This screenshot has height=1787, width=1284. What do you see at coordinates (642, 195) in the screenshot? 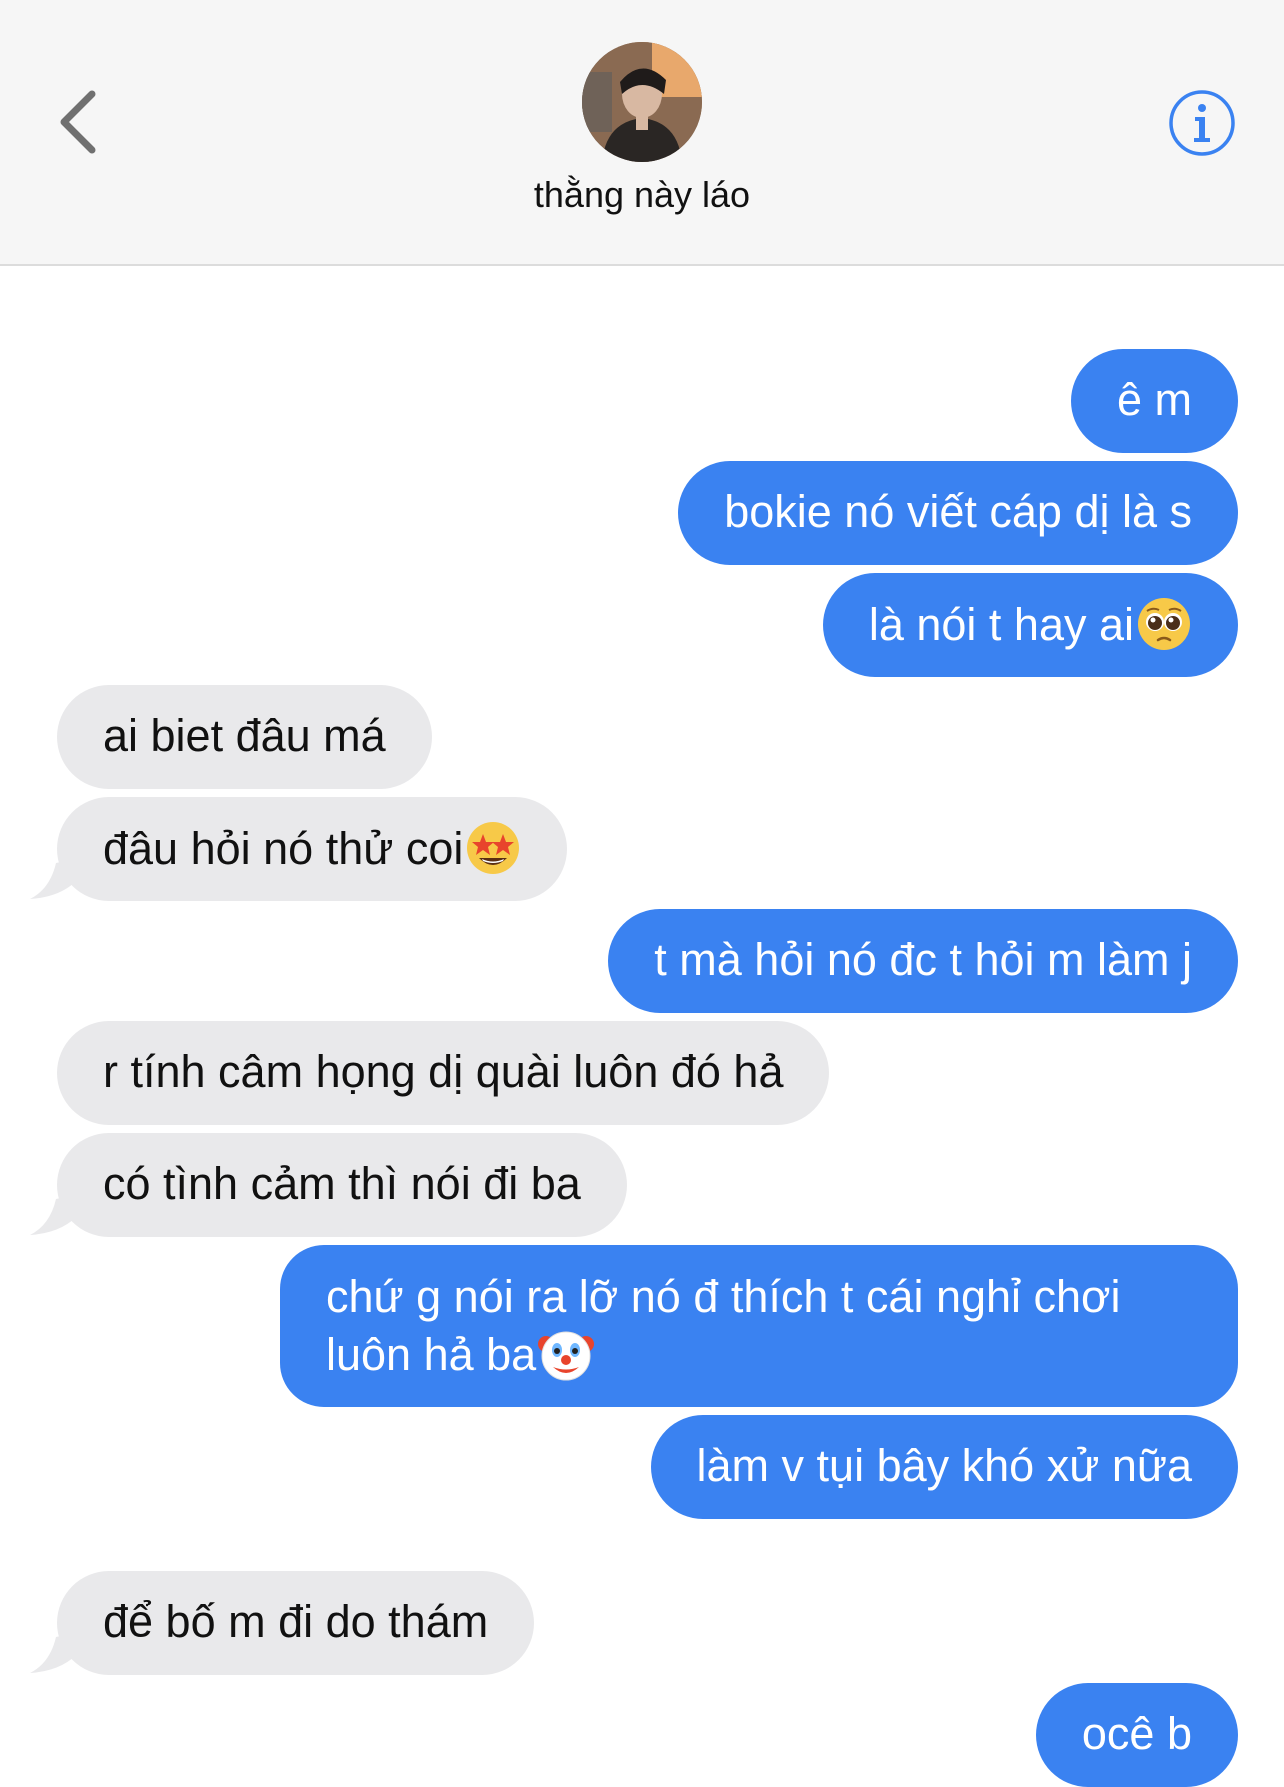
I see `contact-name: thằng này láo` at bounding box center [642, 195].